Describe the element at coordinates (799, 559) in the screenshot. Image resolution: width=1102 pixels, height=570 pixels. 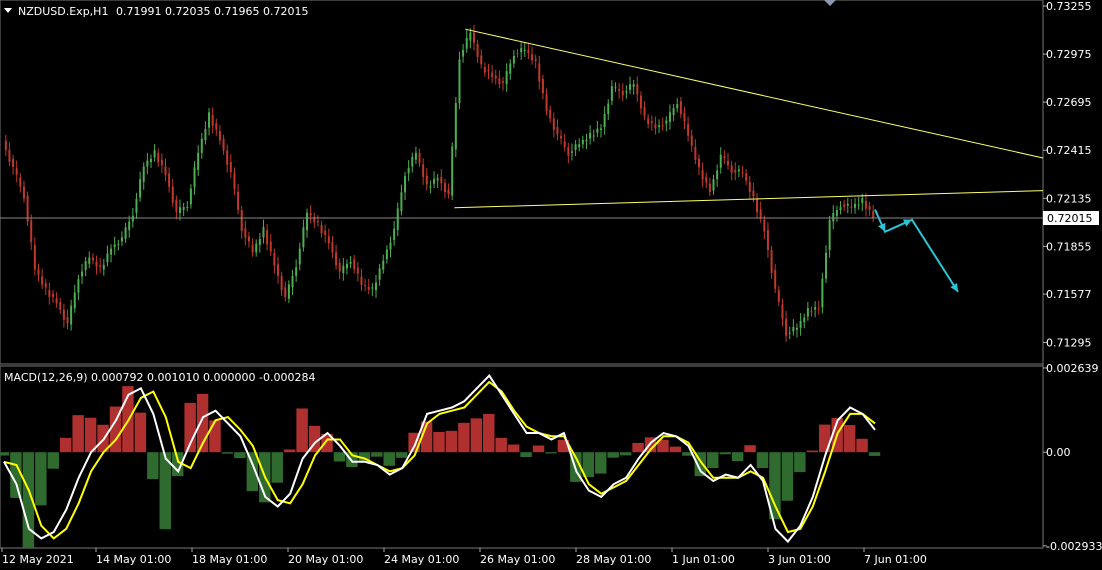
I see `time-tick-label: 3 Jun 01:00` at that location.